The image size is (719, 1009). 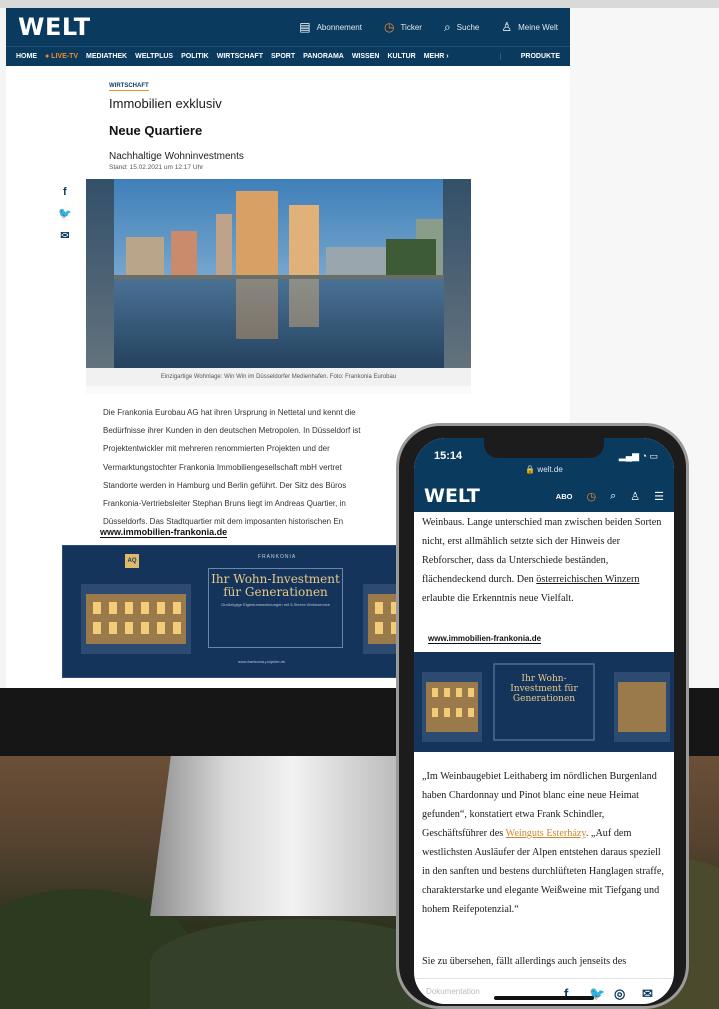 What do you see at coordinates (65, 192) in the screenshot?
I see `facebook-icon: f` at bounding box center [65, 192].